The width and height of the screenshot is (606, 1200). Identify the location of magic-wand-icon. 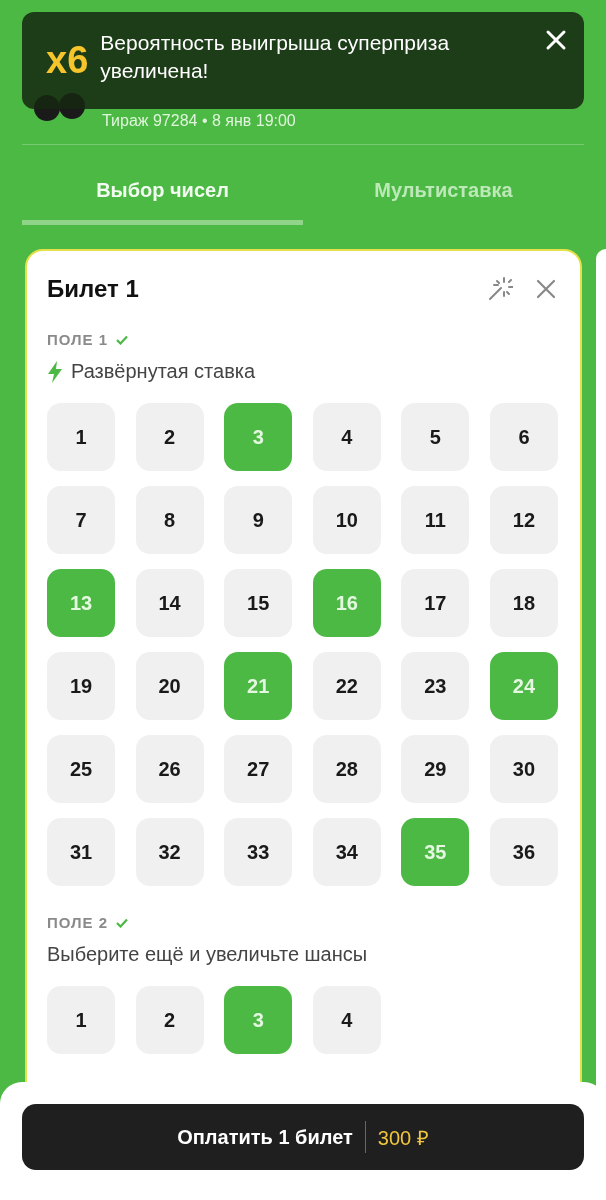
(500, 289).